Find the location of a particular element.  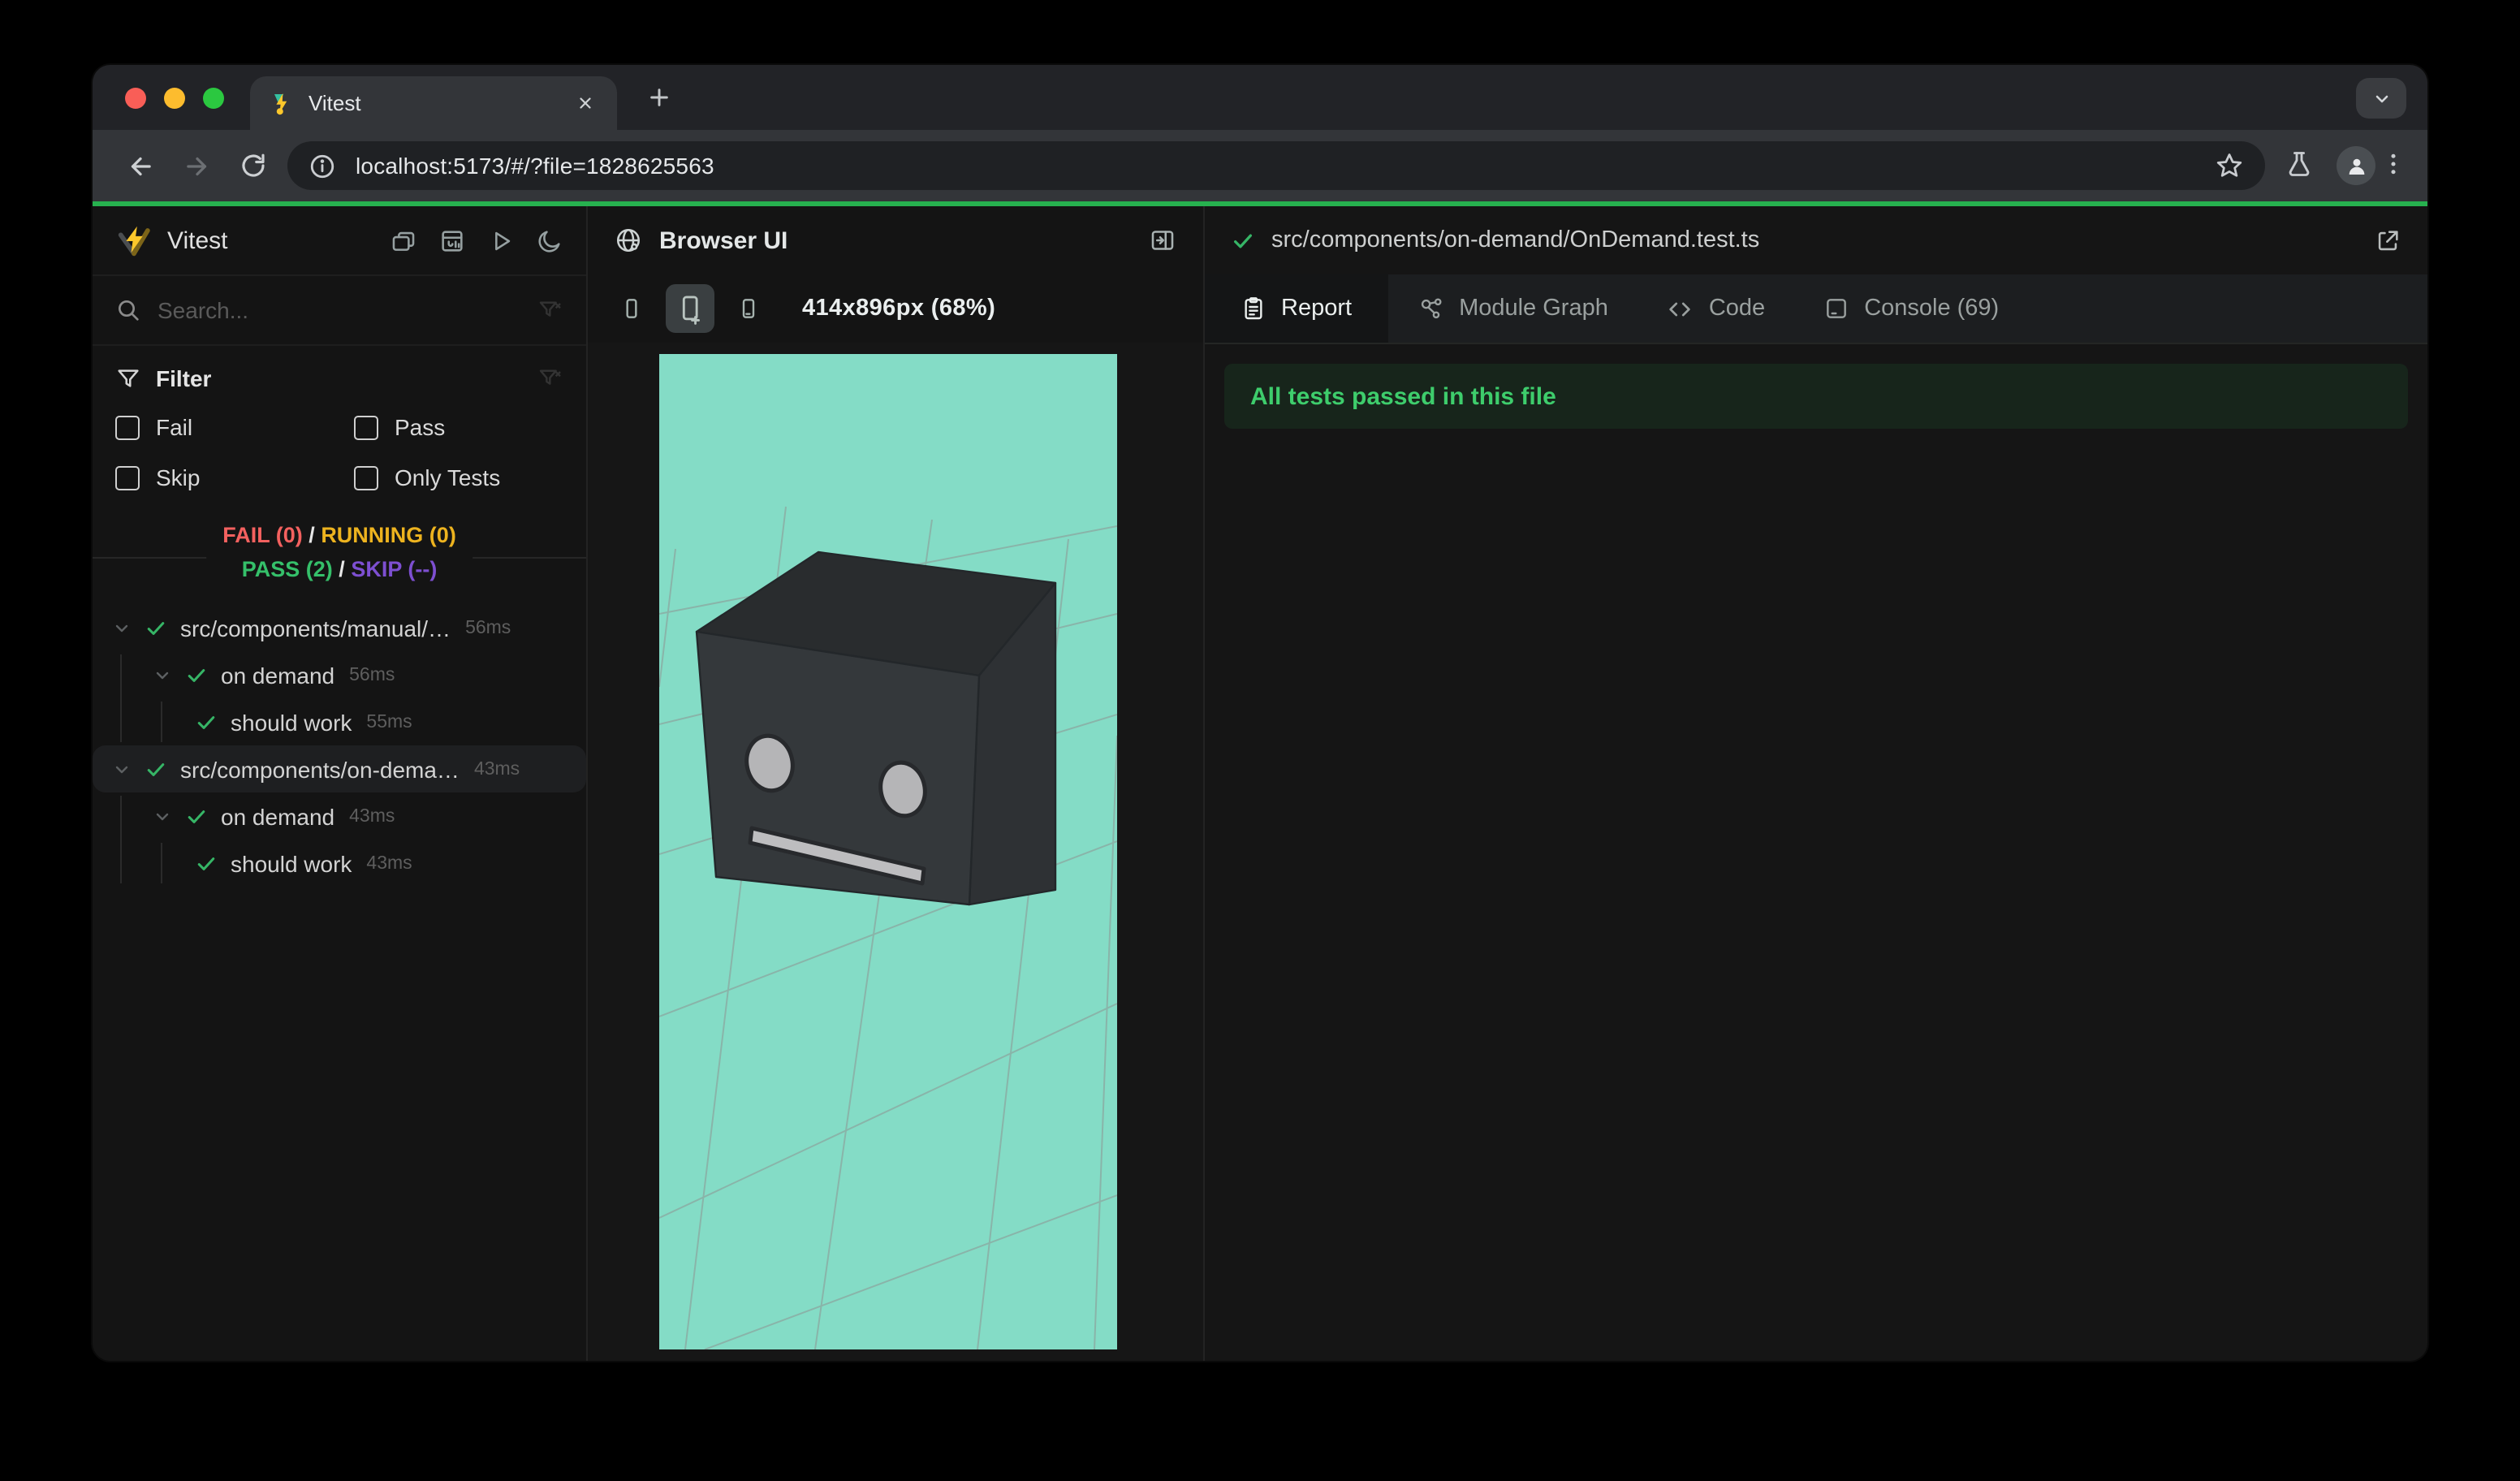

sidebar-actions is located at coordinates (477, 240).